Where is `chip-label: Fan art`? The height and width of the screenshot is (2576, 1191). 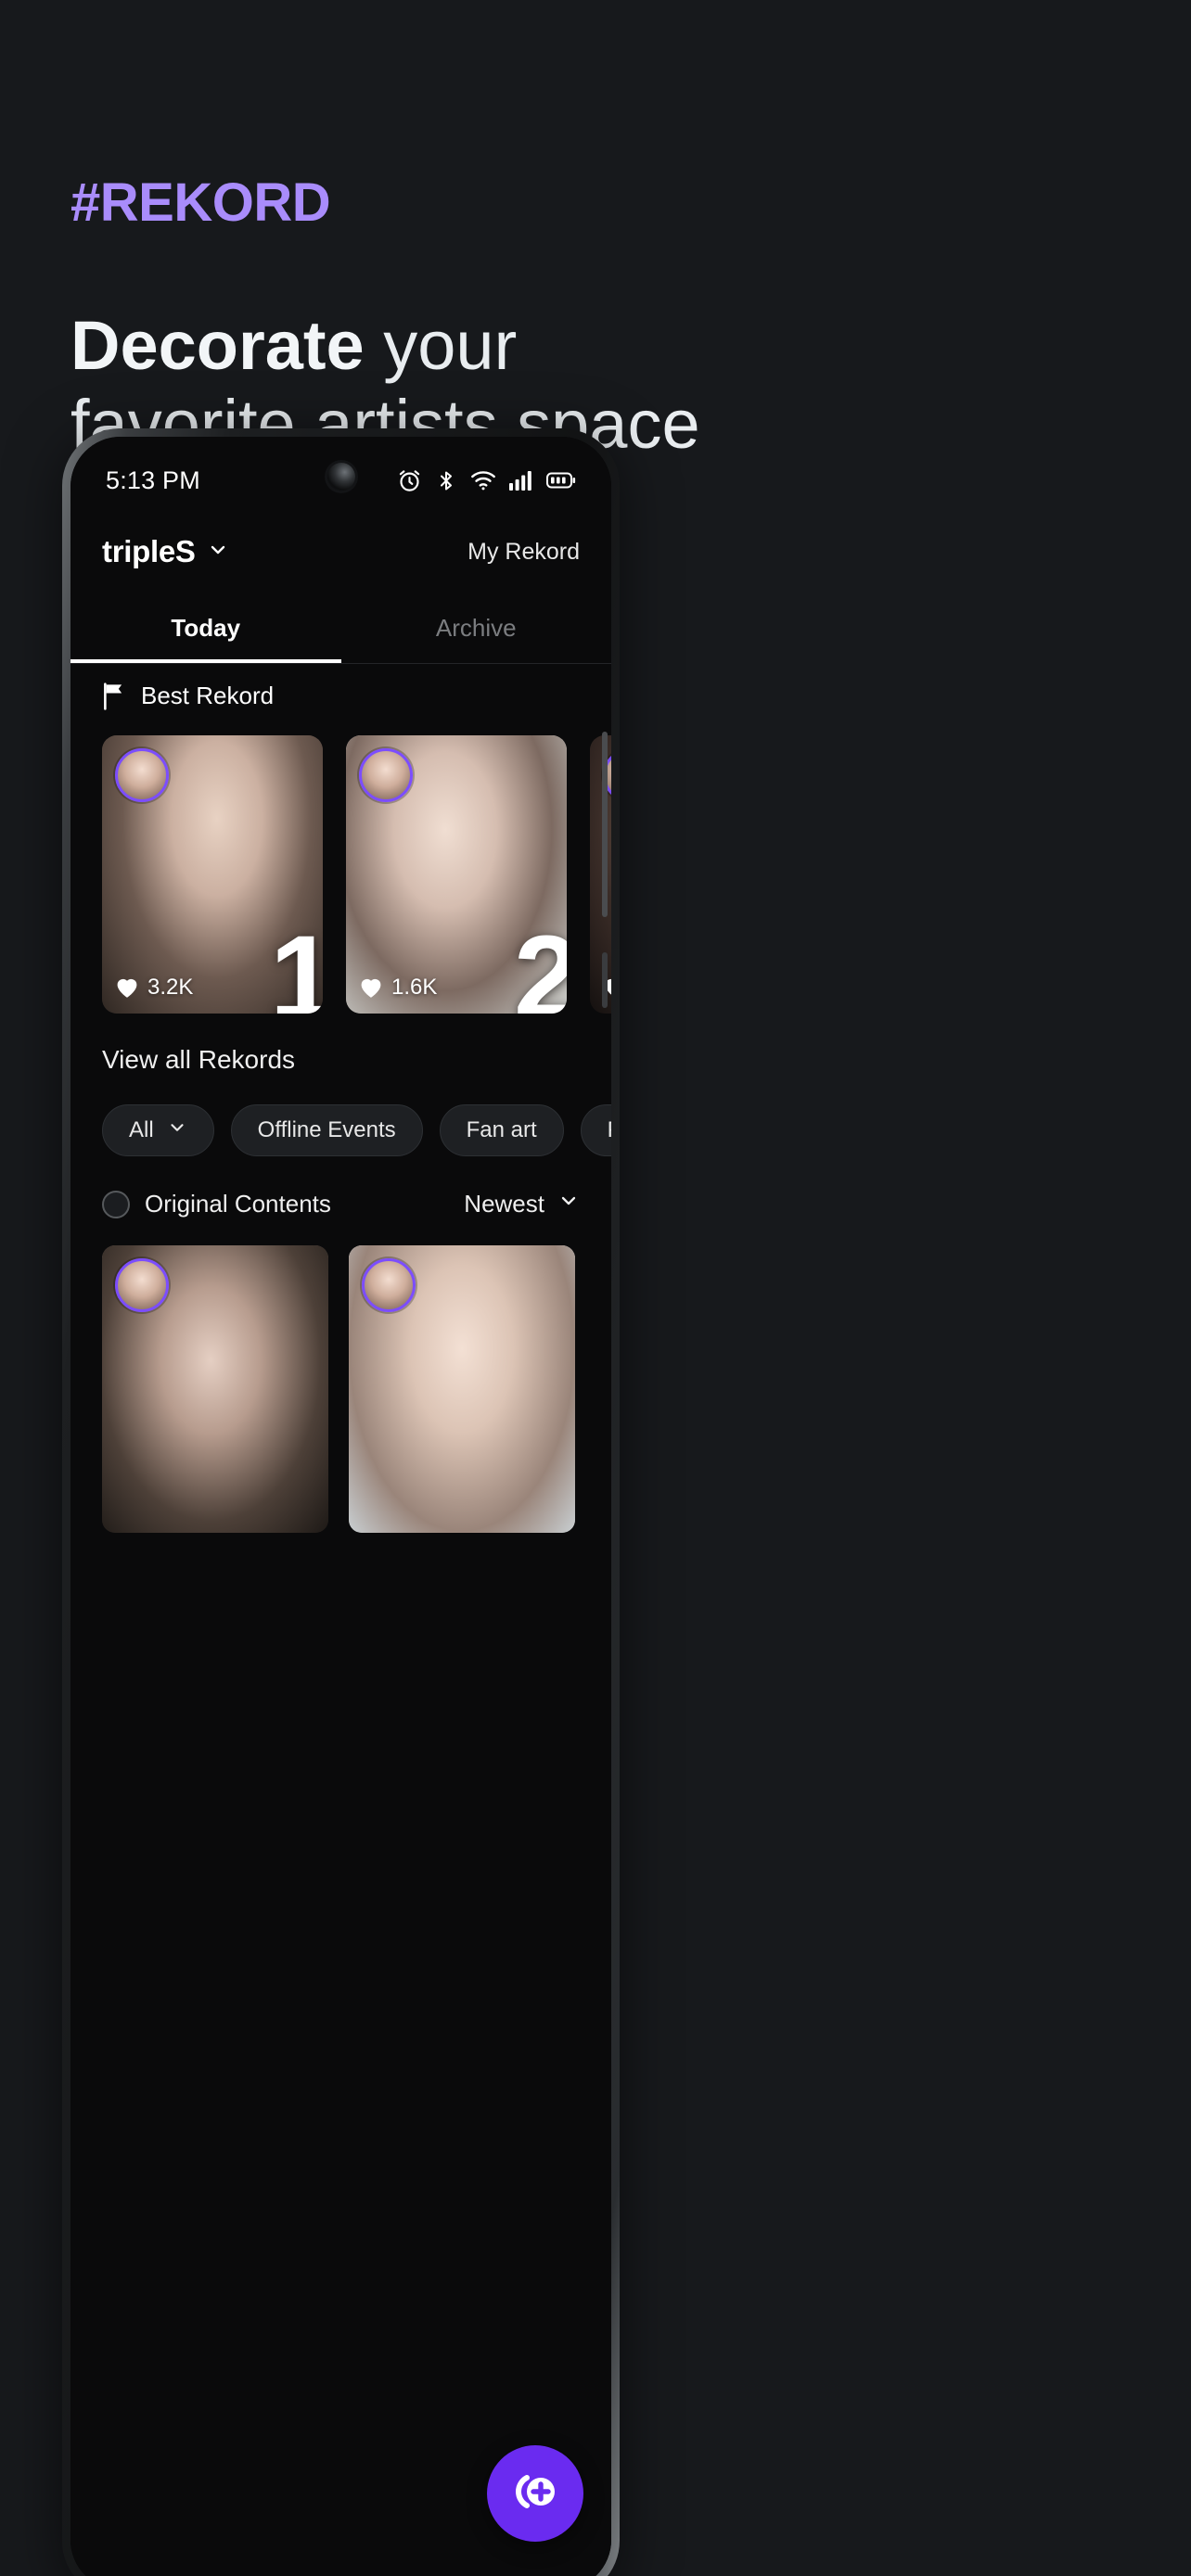 chip-label: Fan art is located at coordinates (501, 1129).